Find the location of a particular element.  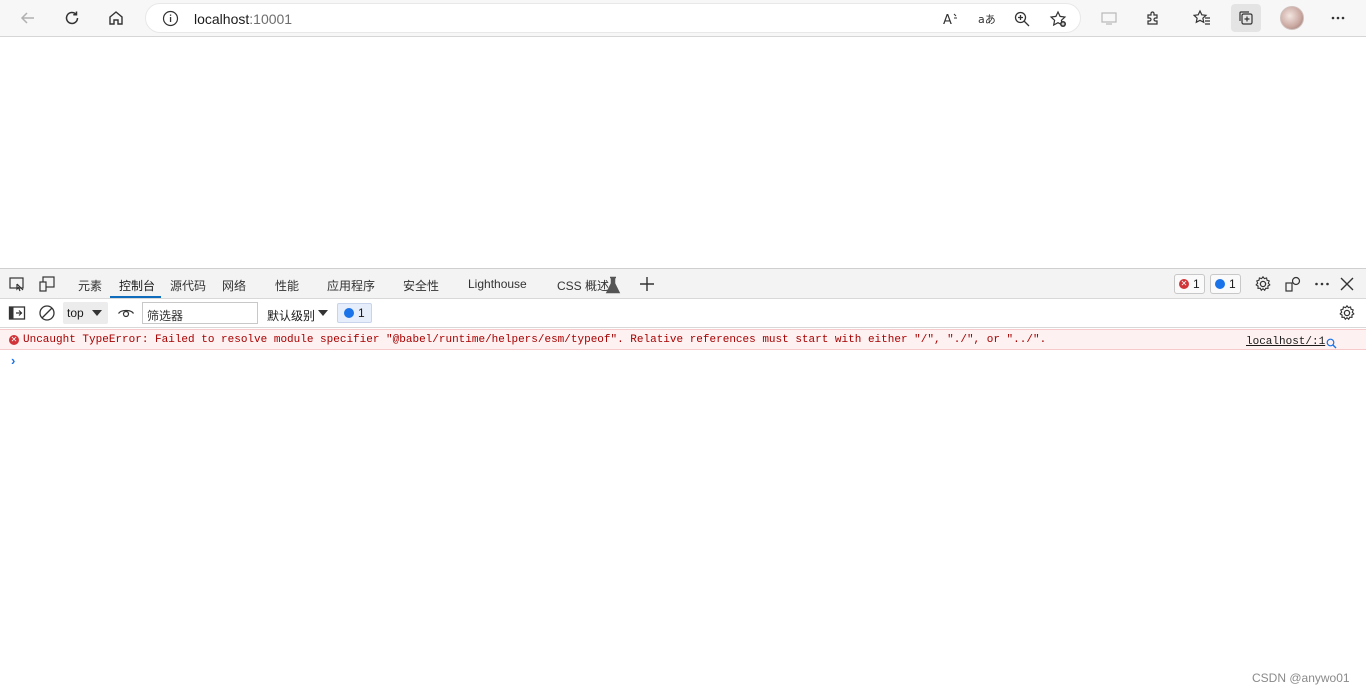

refresh-icon is located at coordinates (72, 18).